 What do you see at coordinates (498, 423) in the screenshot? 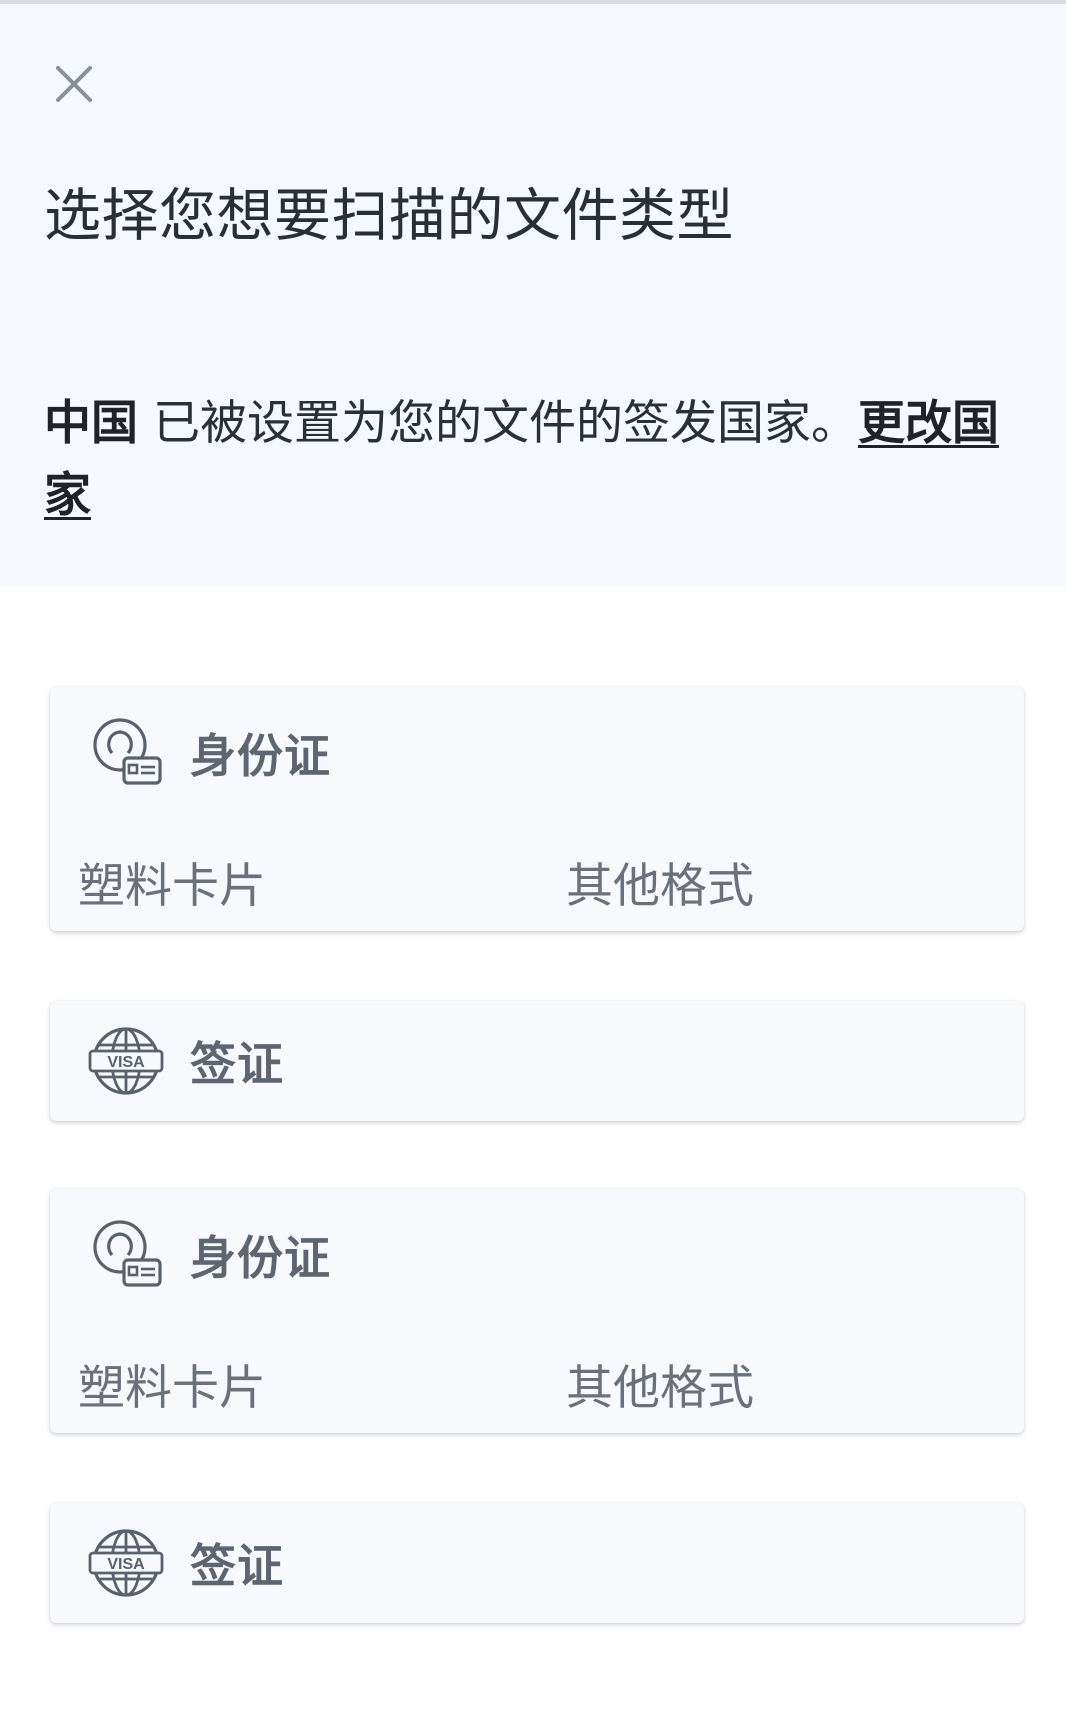
I see `country-notice-text: 已被设置为您的文件的签发国家。` at bounding box center [498, 423].